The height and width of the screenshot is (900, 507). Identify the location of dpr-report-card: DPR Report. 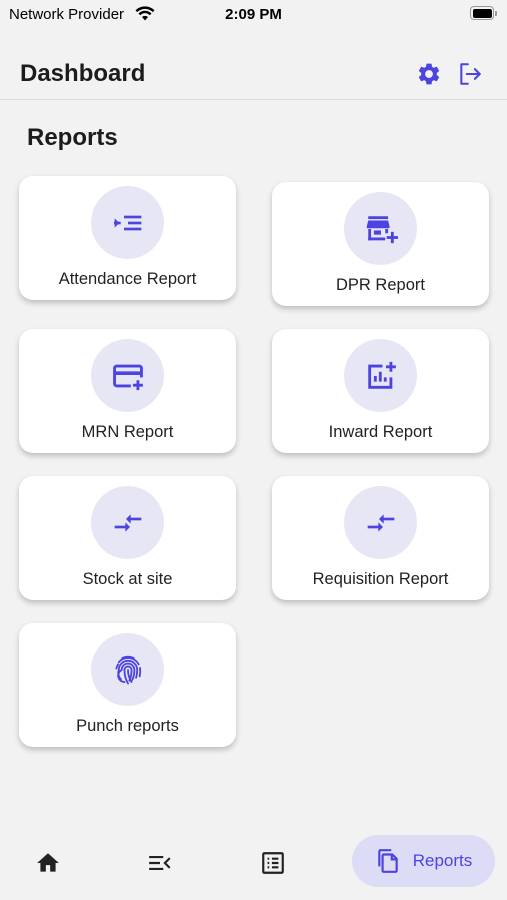
(380, 244).